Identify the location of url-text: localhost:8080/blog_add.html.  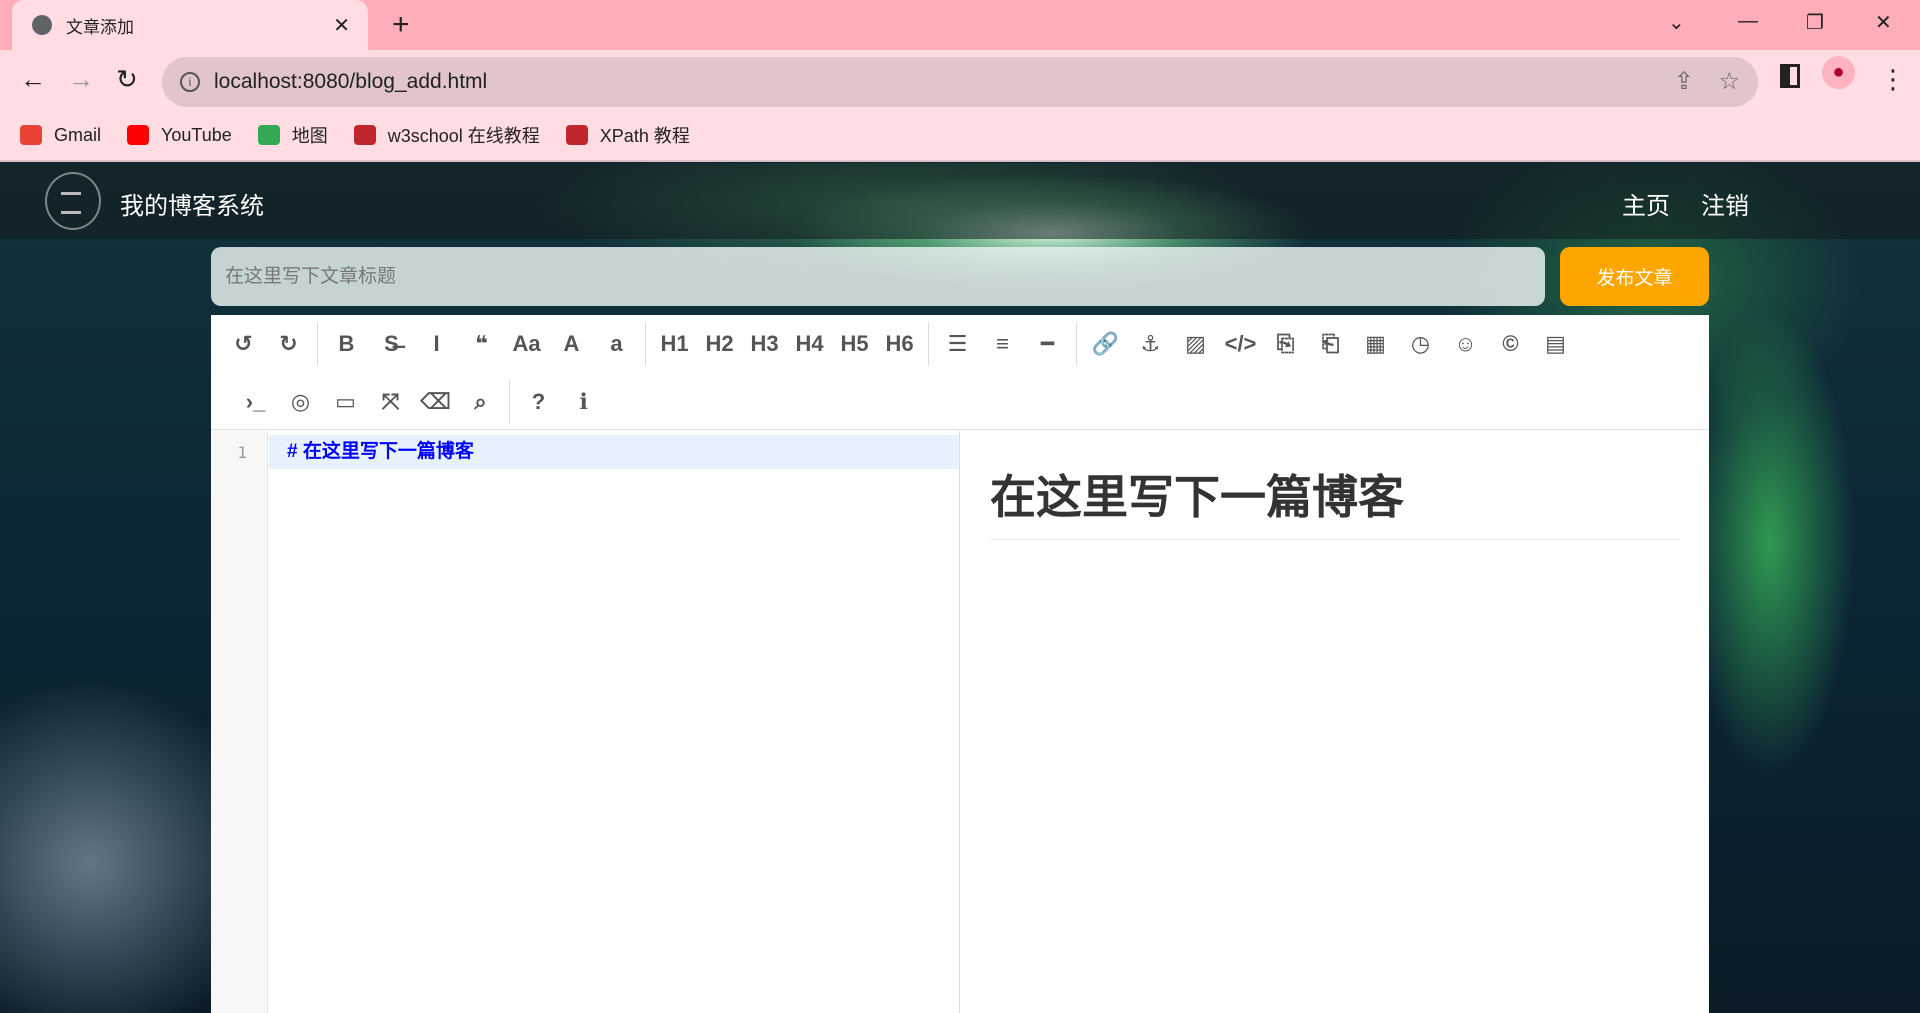
(351, 81).